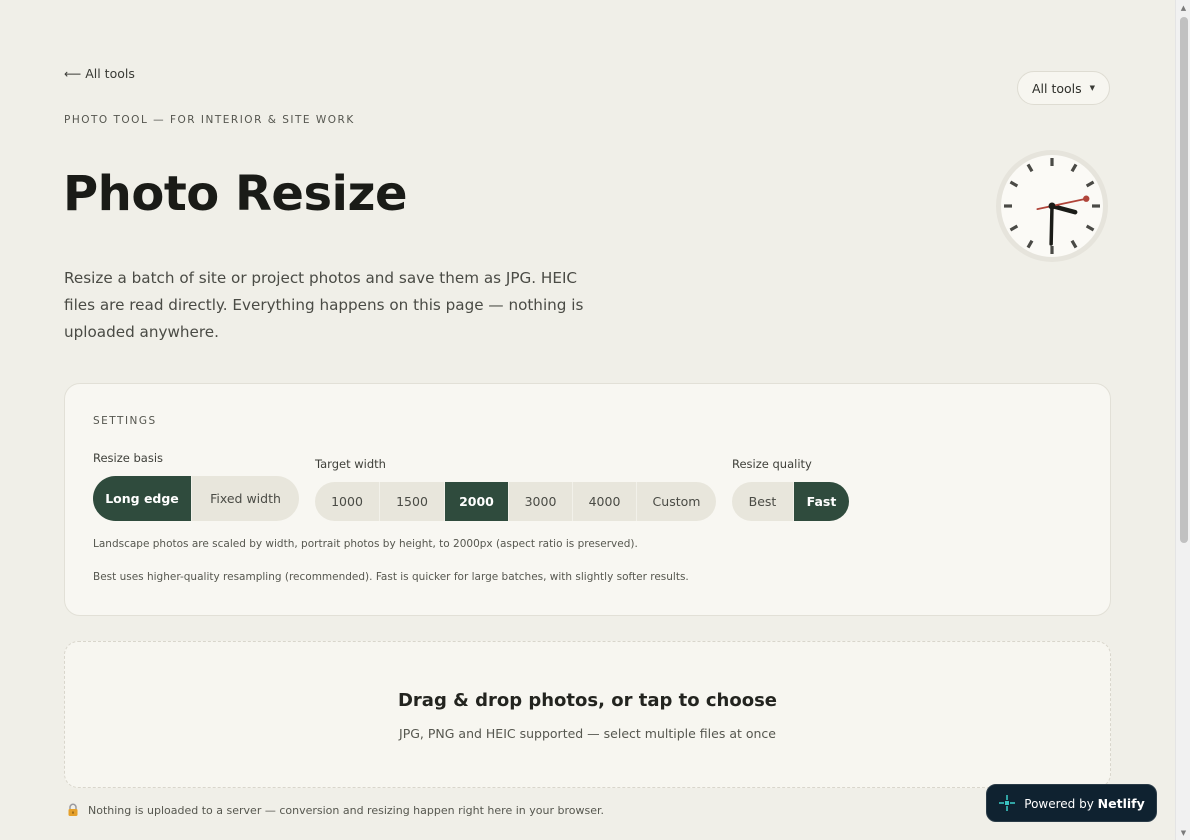 The height and width of the screenshot is (840, 1190). Describe the element at coordinates (142, 498) in the screenshot. I see `resize-basis-option: Long edge` at that location.